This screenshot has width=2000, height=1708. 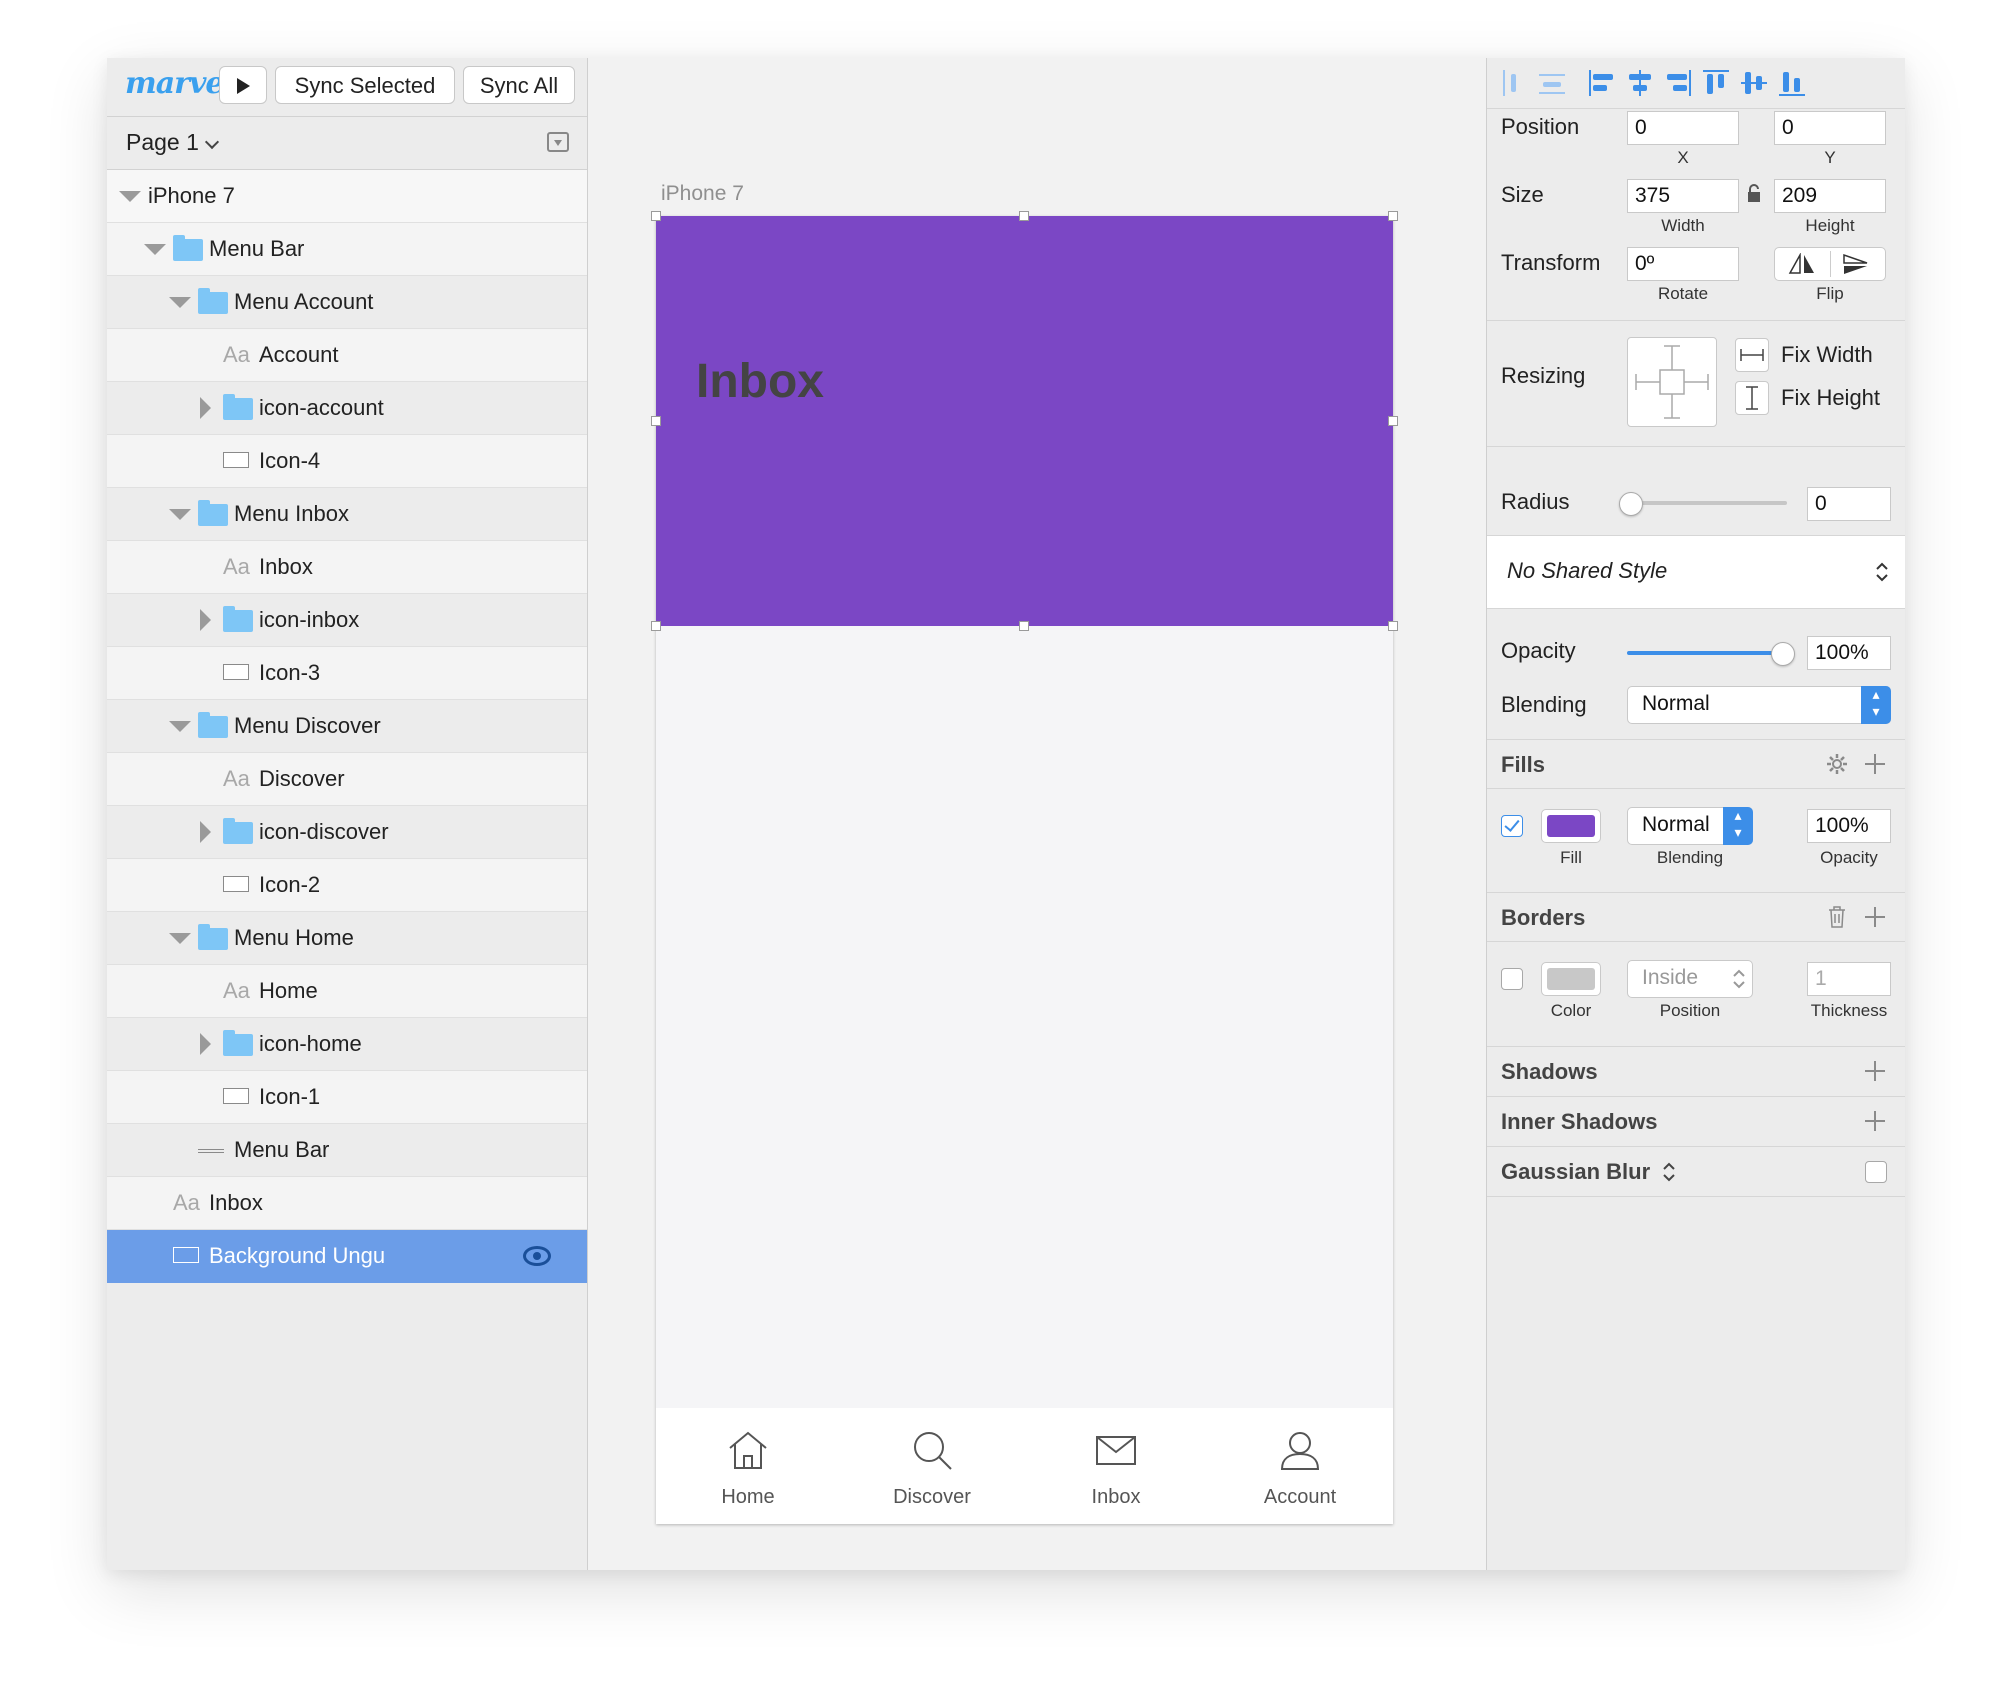 I want to click on play-button, so click(x=243, y=85).